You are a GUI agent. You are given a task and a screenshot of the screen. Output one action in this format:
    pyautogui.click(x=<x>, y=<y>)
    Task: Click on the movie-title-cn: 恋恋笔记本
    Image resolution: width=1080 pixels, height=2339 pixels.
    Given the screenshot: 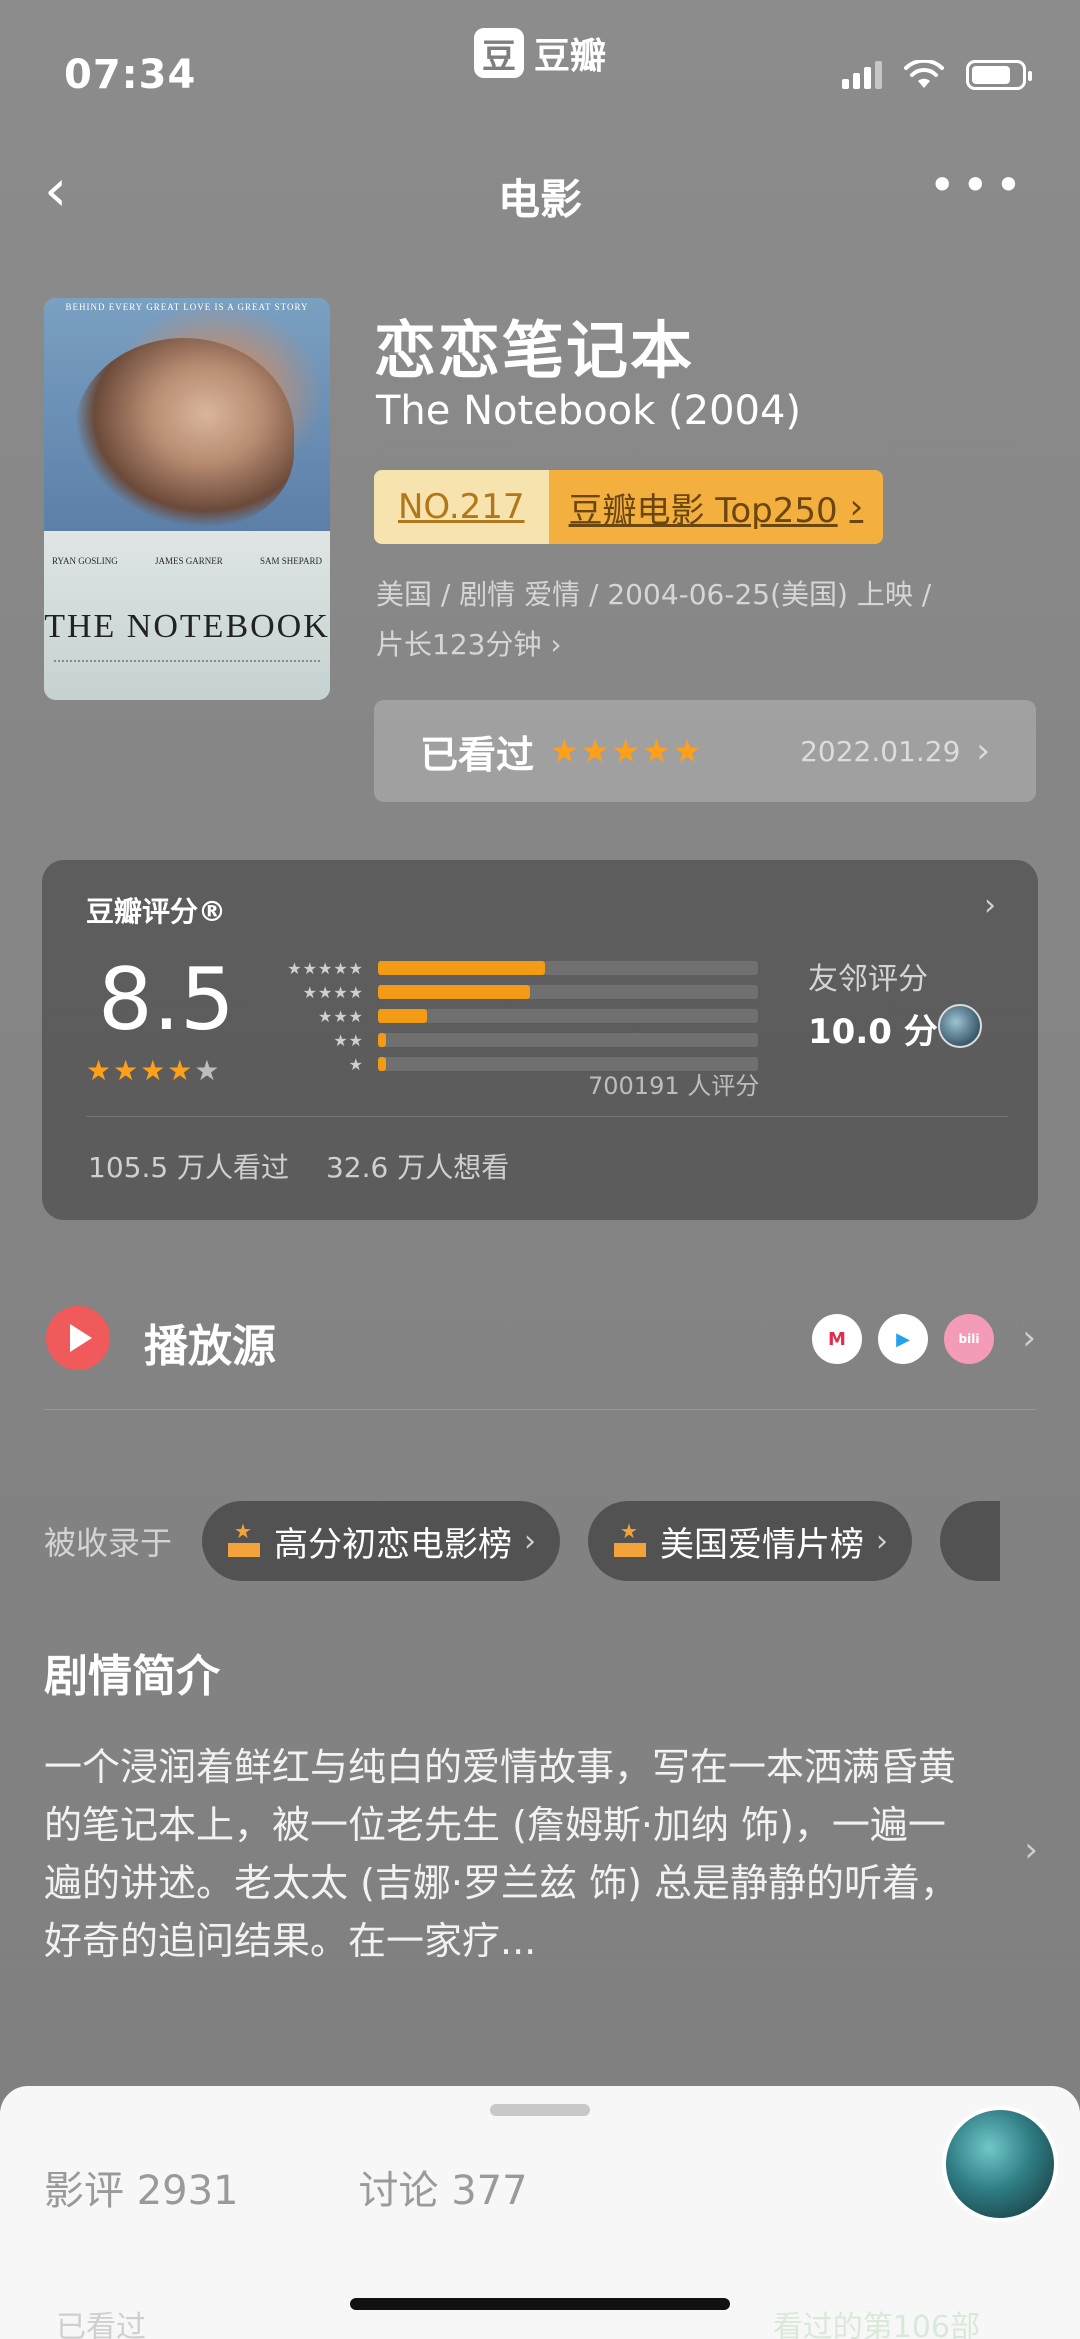 What is the action you would take?
    pyautogui.click(x=534, y=350)
    